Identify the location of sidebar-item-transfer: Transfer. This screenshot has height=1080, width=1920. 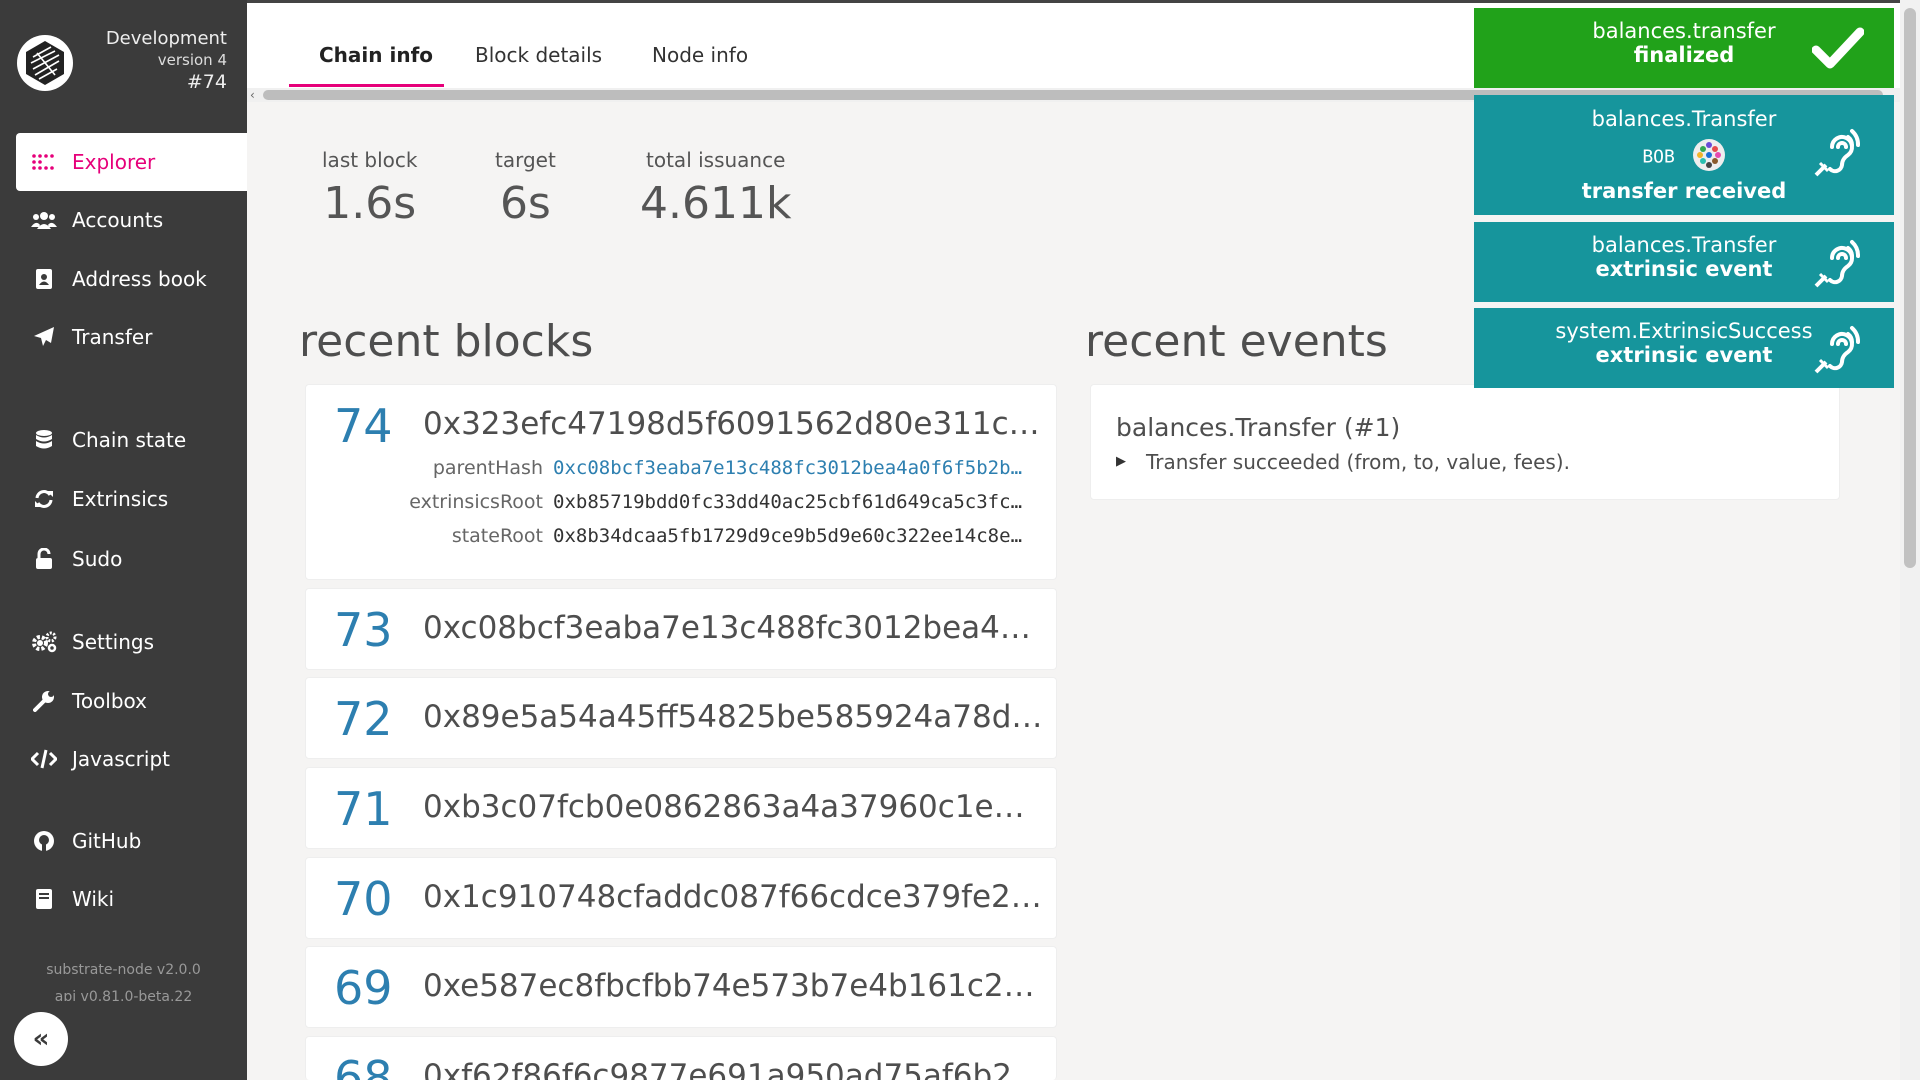
(131, 337).